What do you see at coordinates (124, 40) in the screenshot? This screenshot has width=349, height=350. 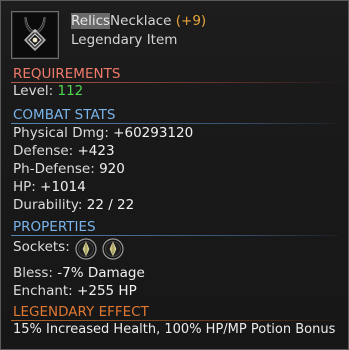 I see `item-rarity: Legendary Item` at bounding box center [124, 40].